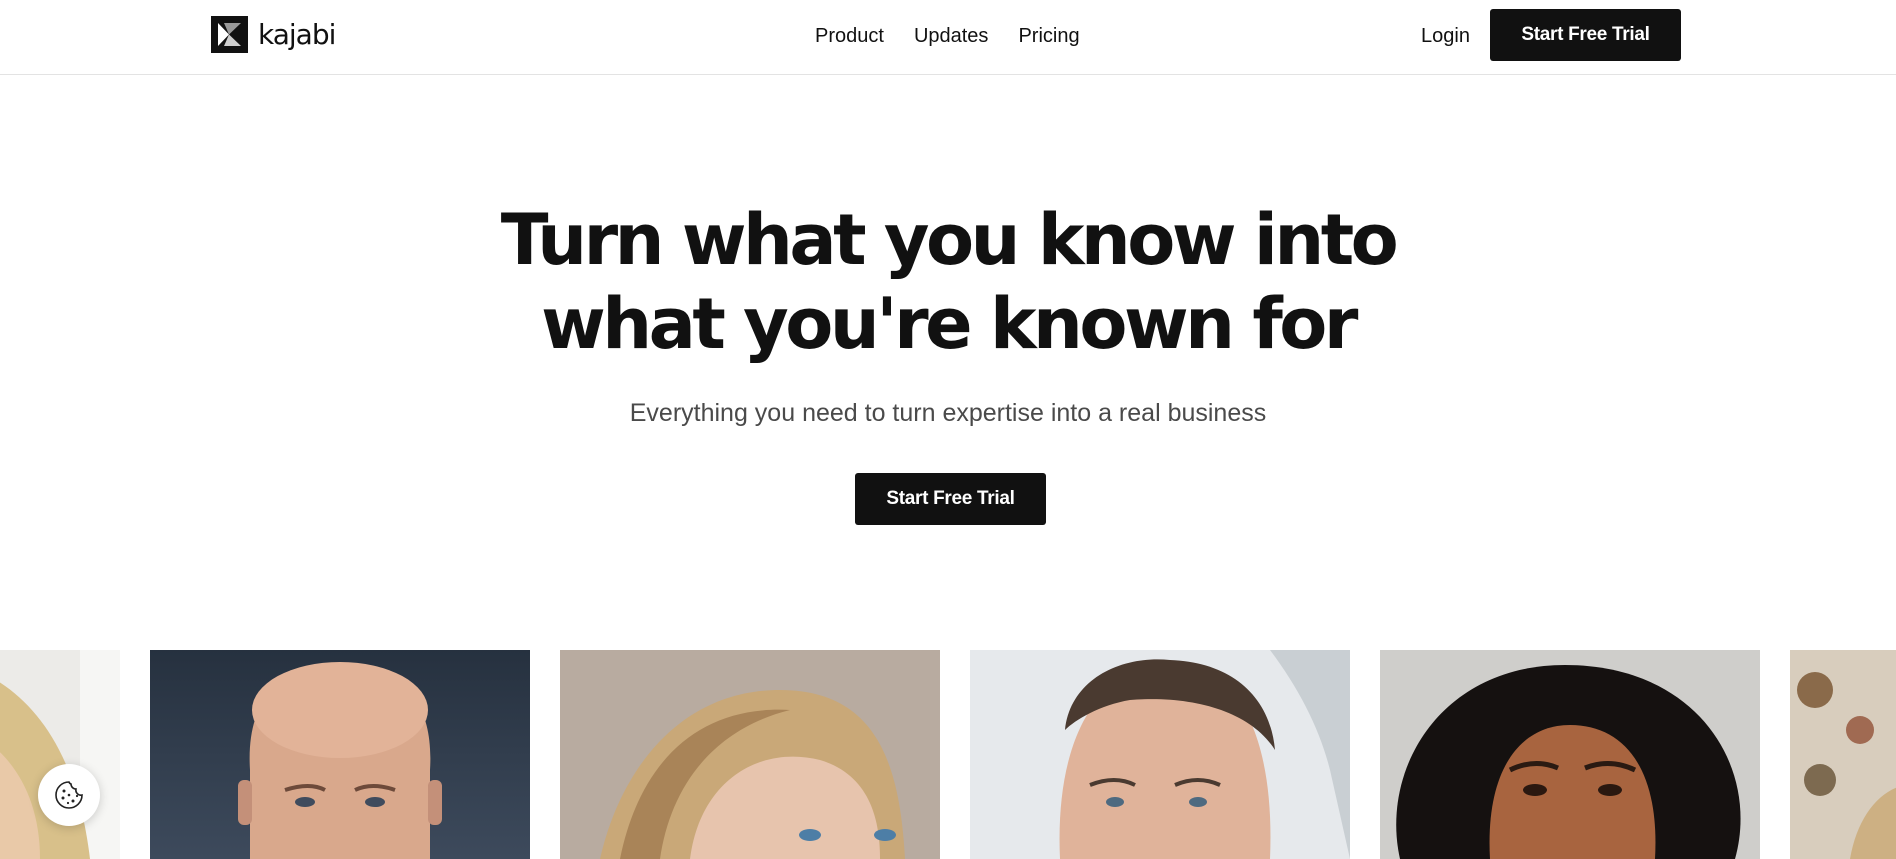 The width and height of the screenshot is (1896, 859). What do you see at coordinates (849, 36) in the screenshot?
I see `nav-item-product: Product` at bounding box center [849, 36].